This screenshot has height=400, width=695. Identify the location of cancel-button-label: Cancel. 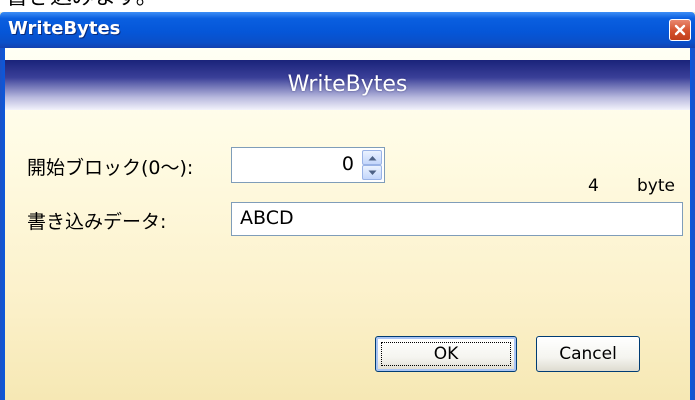
(588, 354).